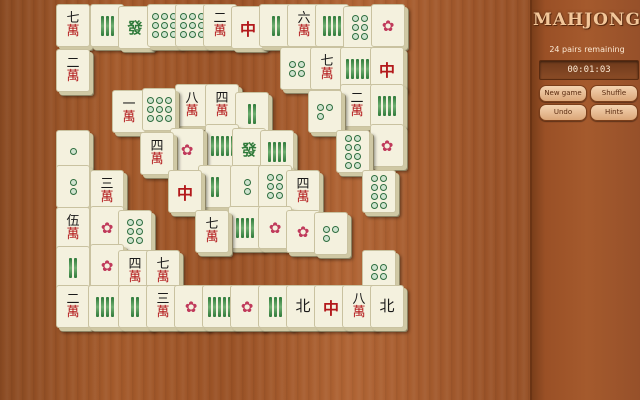  I want to click on mahjong-tile: 北, so click(387, 306).